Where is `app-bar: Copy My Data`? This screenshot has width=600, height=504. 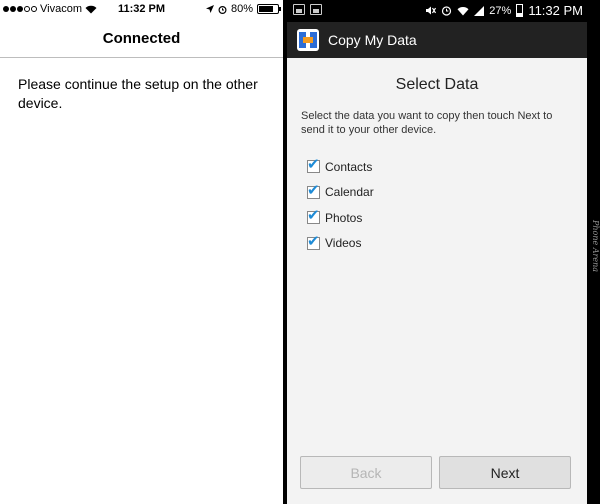
app-bar: Copy My Data is located at coordinates (437, 40).